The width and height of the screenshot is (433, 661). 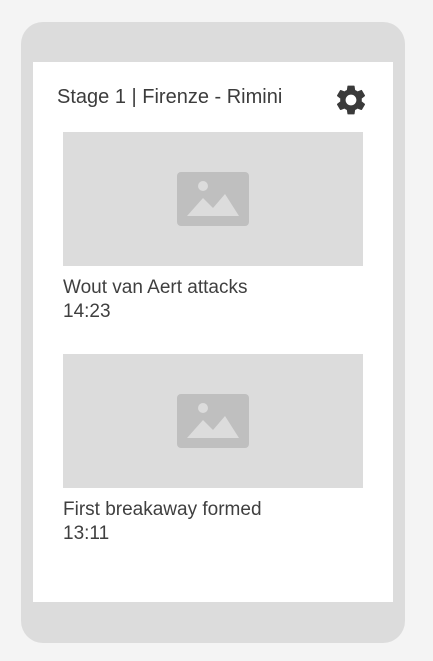 I want to click on settings-button, so click(x=351, y=100).